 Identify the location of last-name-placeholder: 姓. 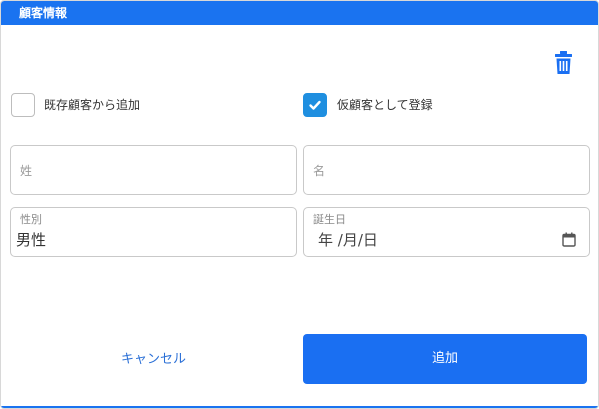
(26, 171).